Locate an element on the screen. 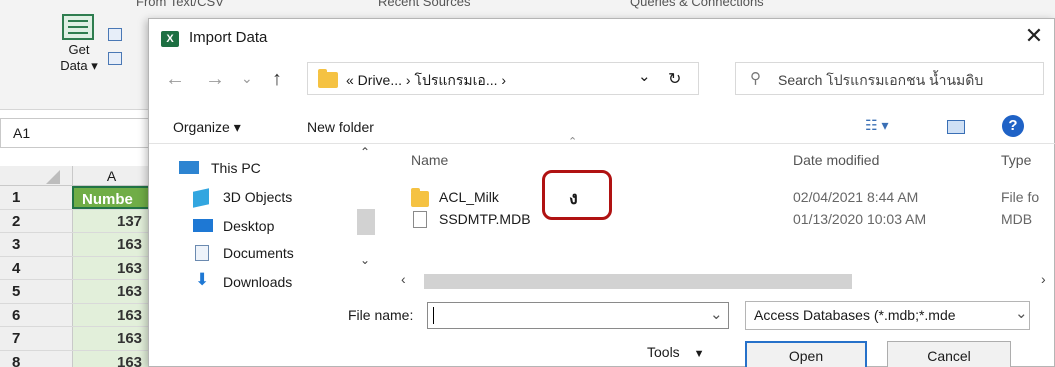  scroll-left-icon: ‹ is located at coordinates (403, 279).